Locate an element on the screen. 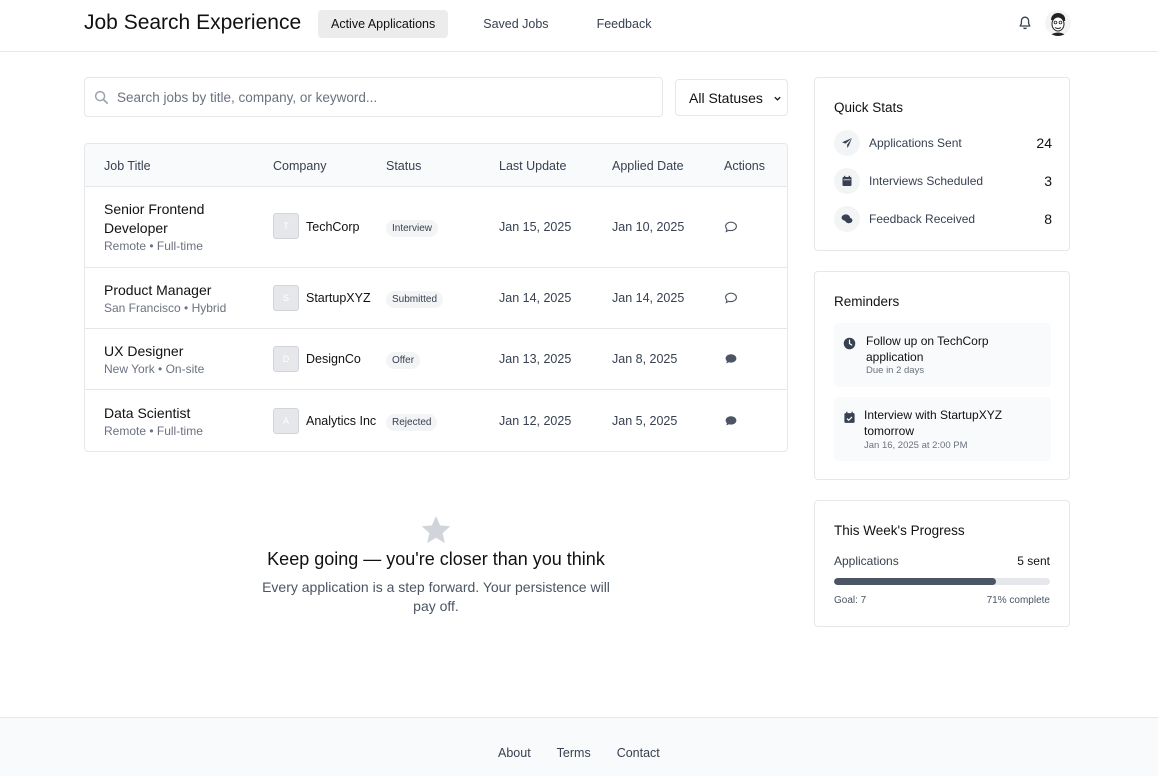 The height and width of the screenshot is (776, 1158). reminder-text: Follow up on TechCorp application is located at coordinates (927, 349).